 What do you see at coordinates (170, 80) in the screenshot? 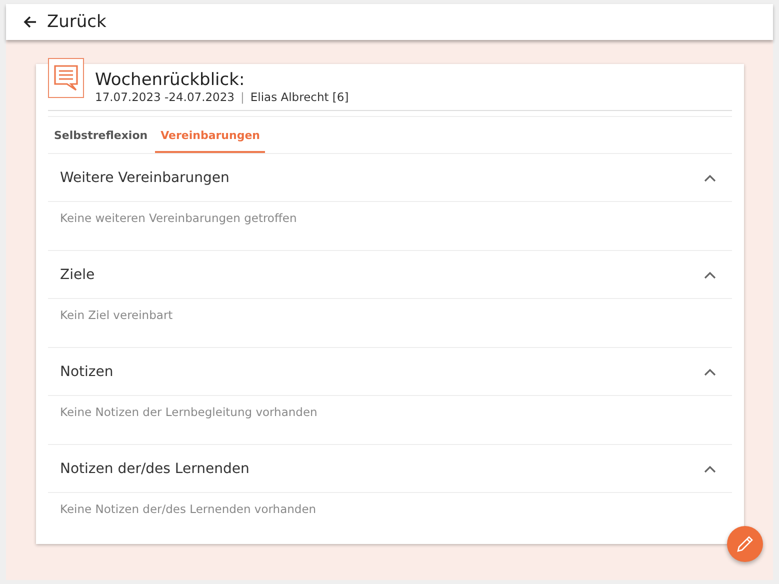
I see `review-title: Wochenrückblick:` at bounding box center [170, 80].